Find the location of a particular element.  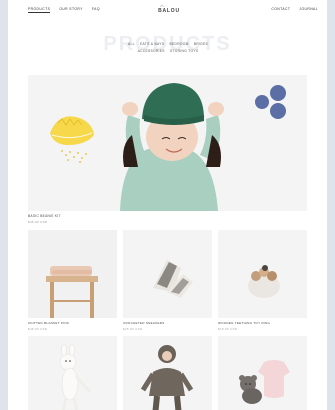

product-card-bear-romper is located at coordinates (262, 373).